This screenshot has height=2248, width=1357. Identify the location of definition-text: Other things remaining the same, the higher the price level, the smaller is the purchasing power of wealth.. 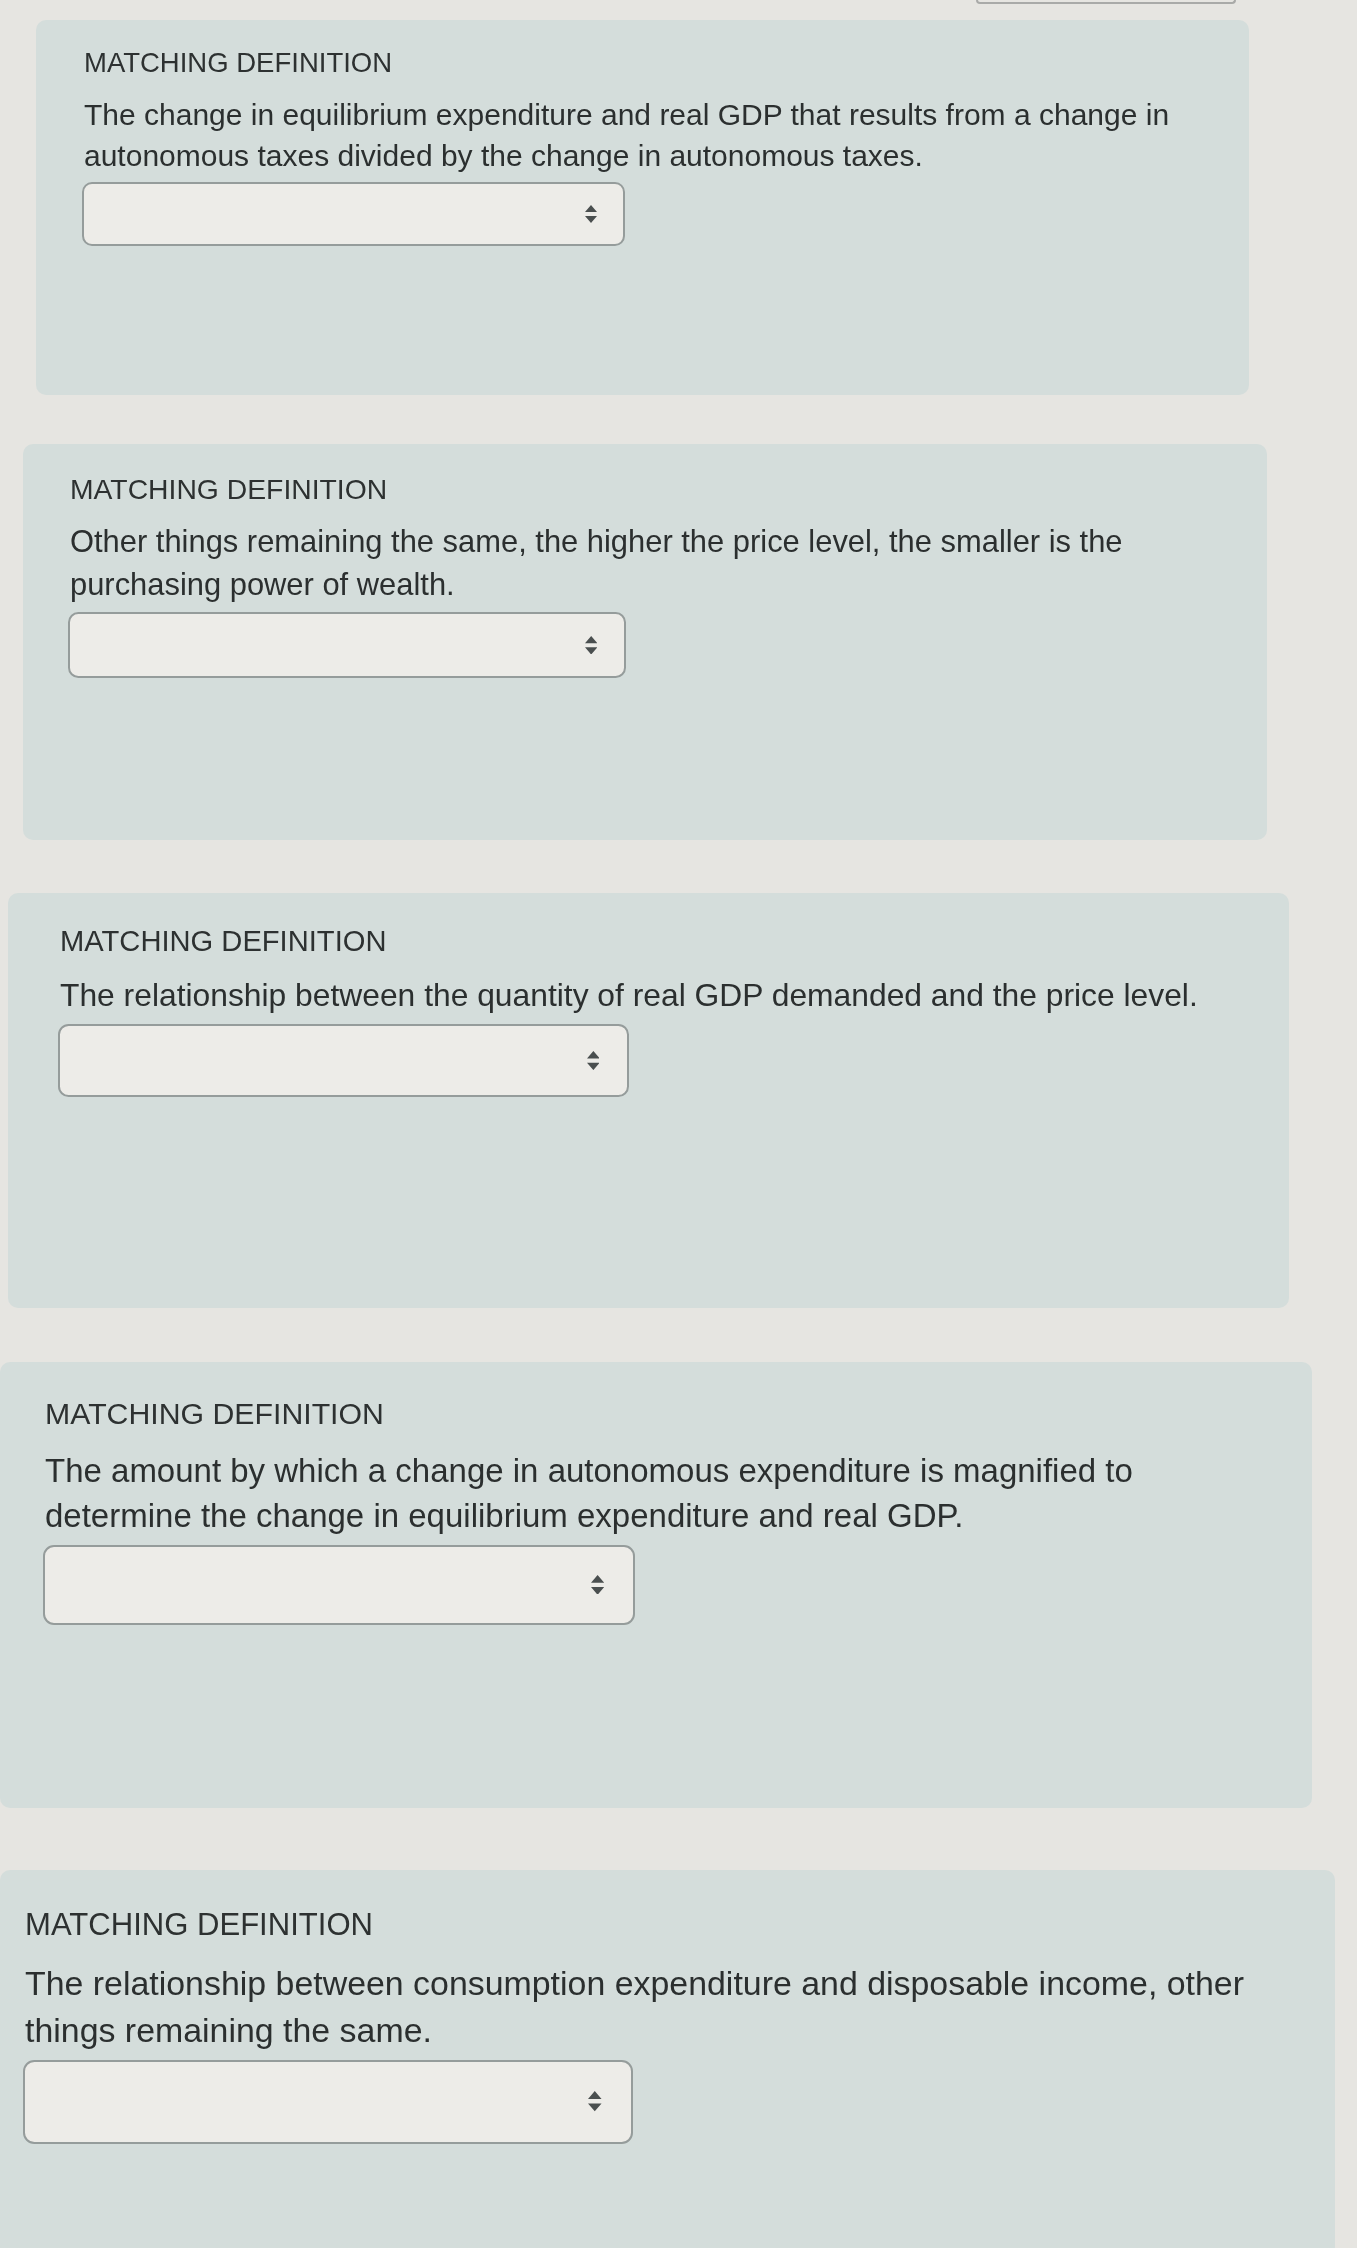
(597, 563).